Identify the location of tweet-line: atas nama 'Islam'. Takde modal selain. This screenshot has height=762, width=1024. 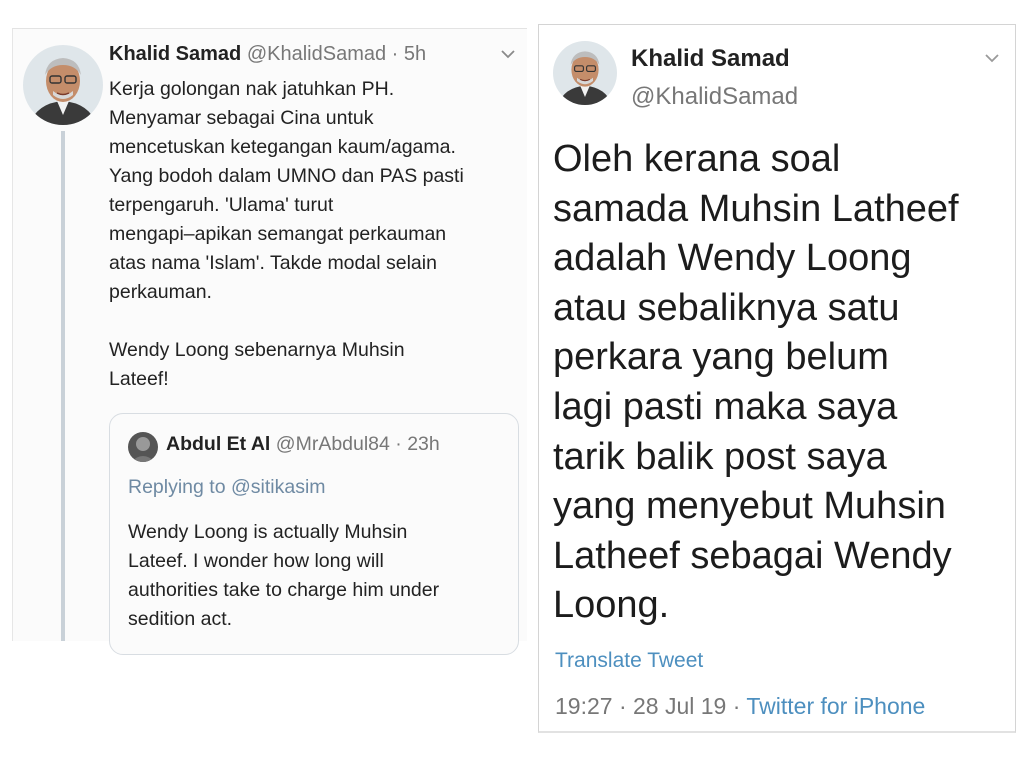
(273, 263).